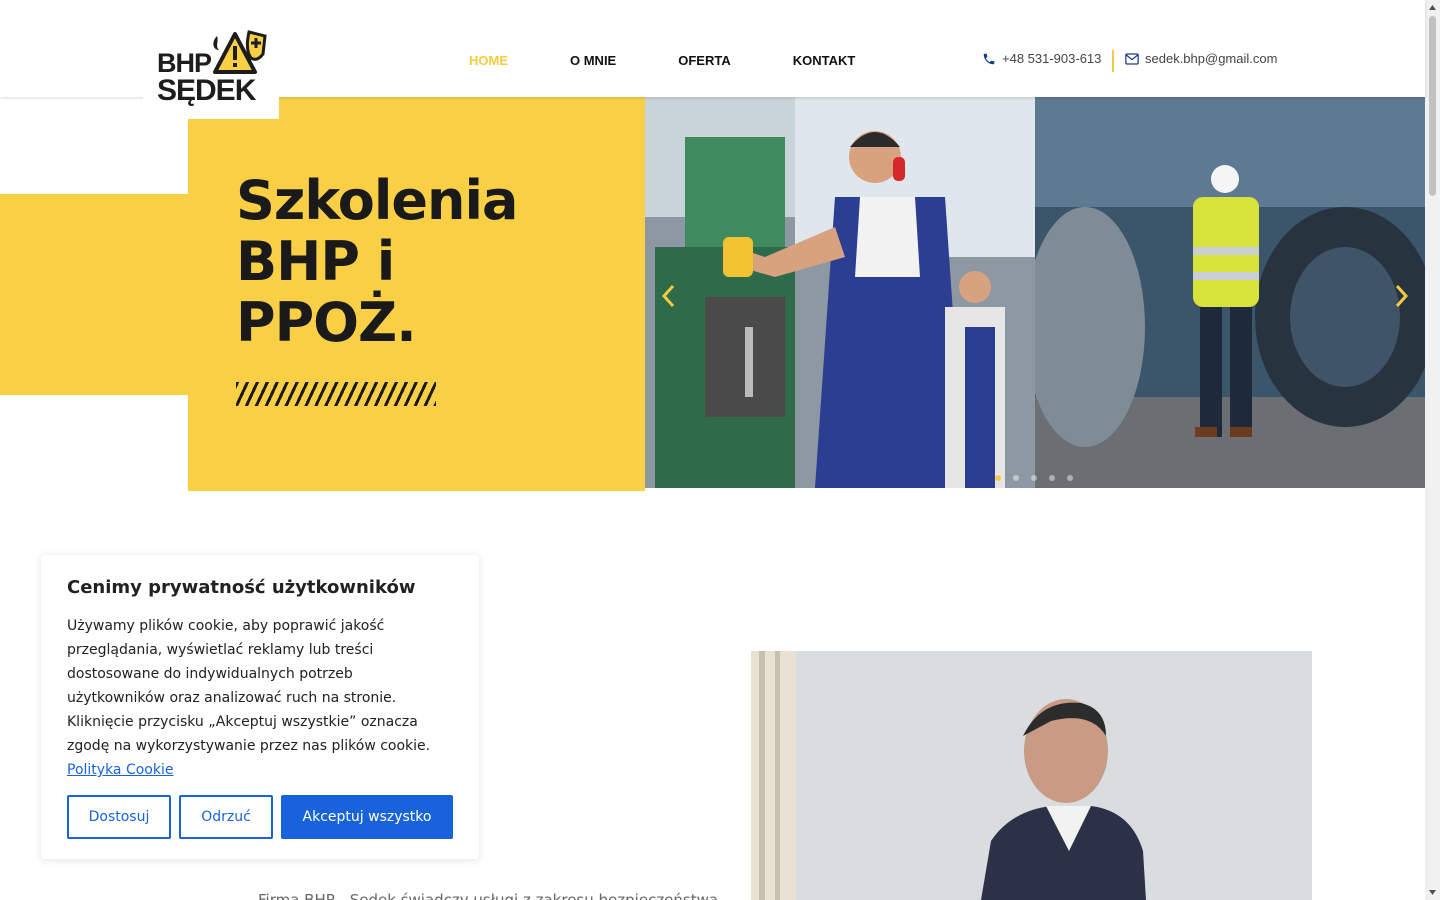 This screenshot has height=900, width=1440. What do you see at coordinates (1401, 296) in the screenshot?
I see `chevron-right-icon` at bounding box center [1401, 296].